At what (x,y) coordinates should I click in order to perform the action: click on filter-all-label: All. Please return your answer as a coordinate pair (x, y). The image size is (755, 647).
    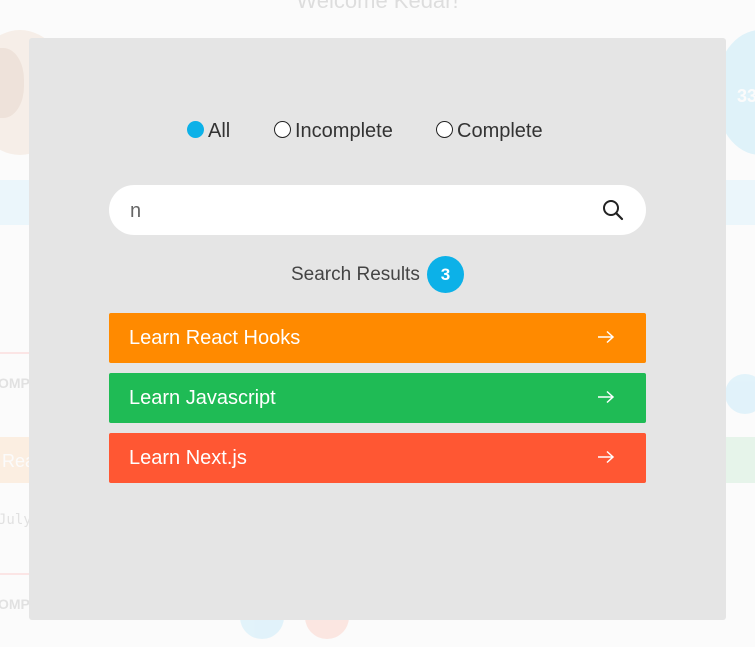
    Looking at the image, I should click on (219, 131).